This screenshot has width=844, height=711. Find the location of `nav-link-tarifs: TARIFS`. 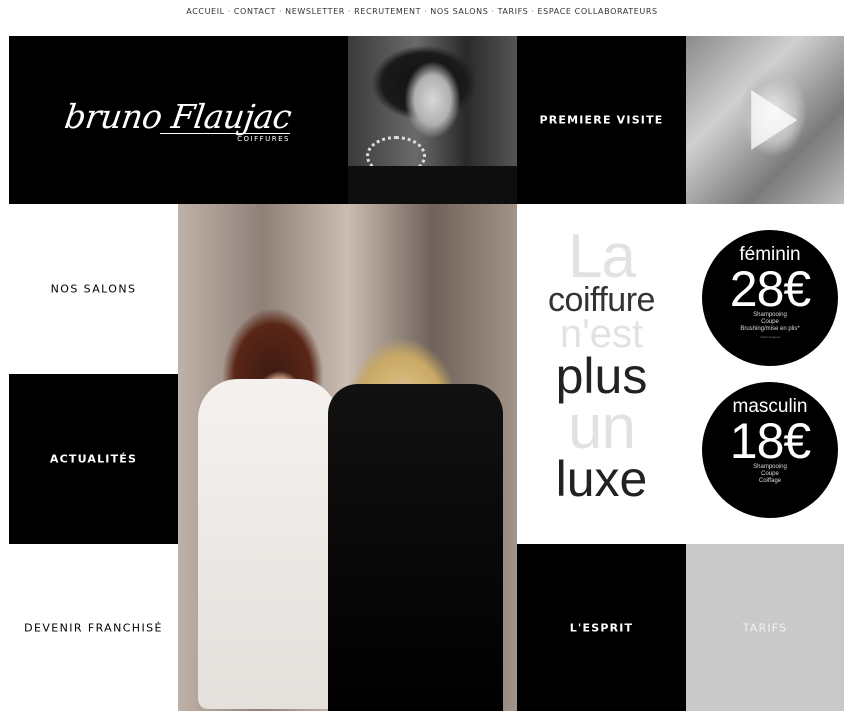

nav-link-tarifs: TARIFS is located at coordinates (513, 11).